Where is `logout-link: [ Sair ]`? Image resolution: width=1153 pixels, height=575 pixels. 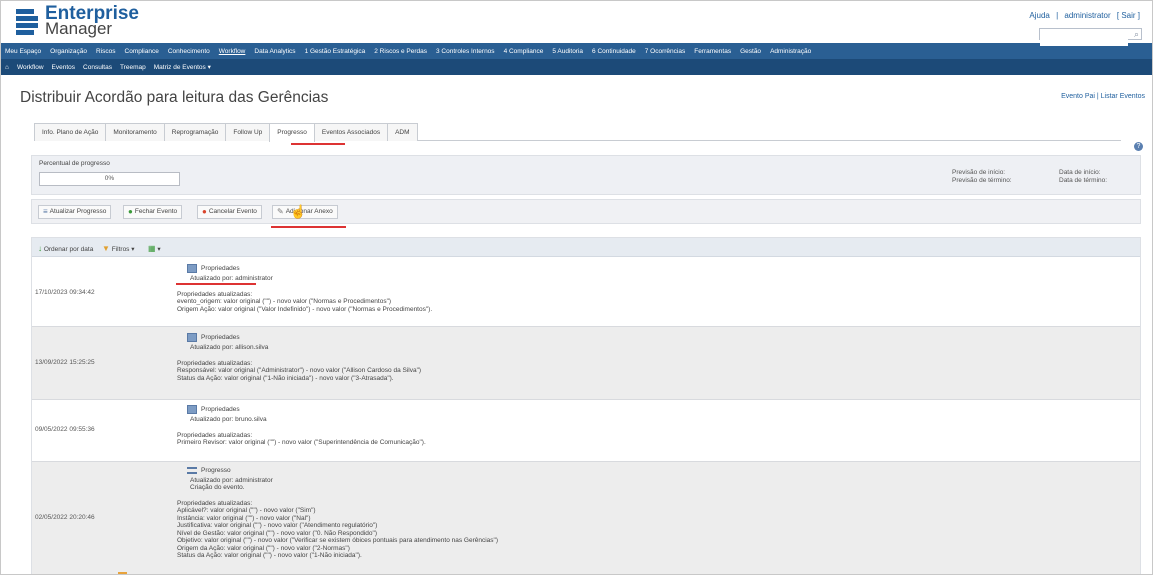 logout-link: [ Sair ] is located at coordinates (1128, 15).